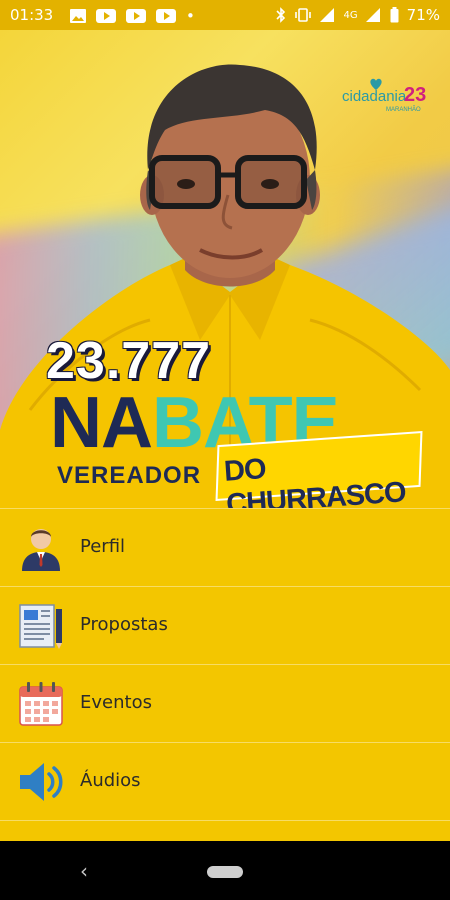  I want to click on user-avatar-icon, so click(41, 550).